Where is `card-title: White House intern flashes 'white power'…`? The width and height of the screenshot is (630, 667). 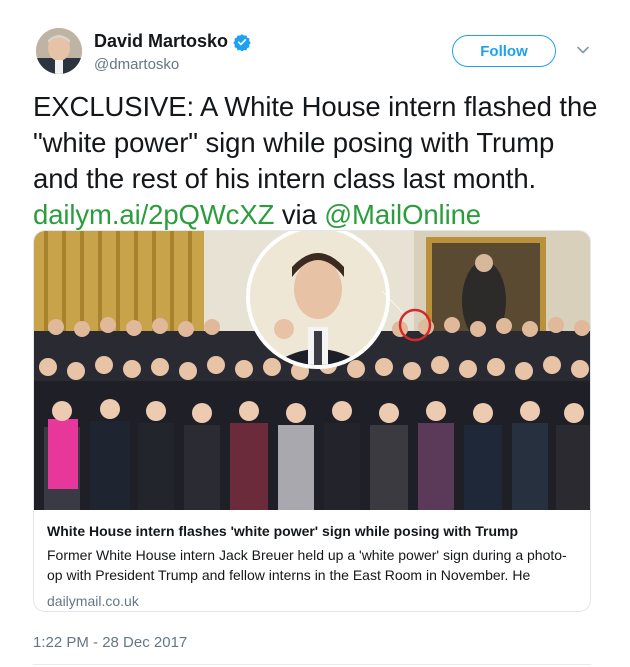 card-title: White House intern flashes 'white power'… is located at coordinates (314, 531).